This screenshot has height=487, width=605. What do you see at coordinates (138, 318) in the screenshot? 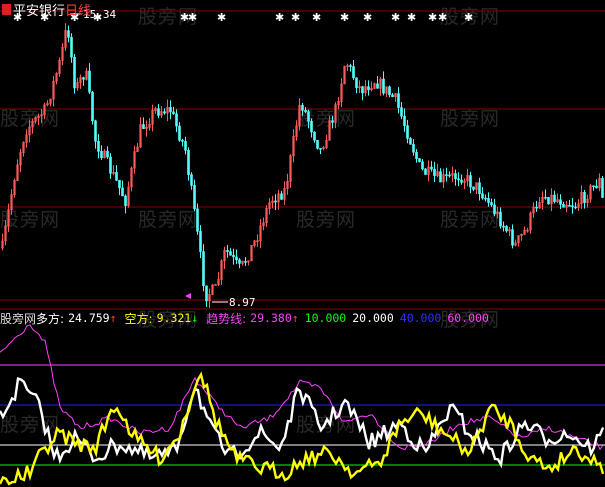
I see `kongfang-label: 空方:` at bounding box center [138, 318].